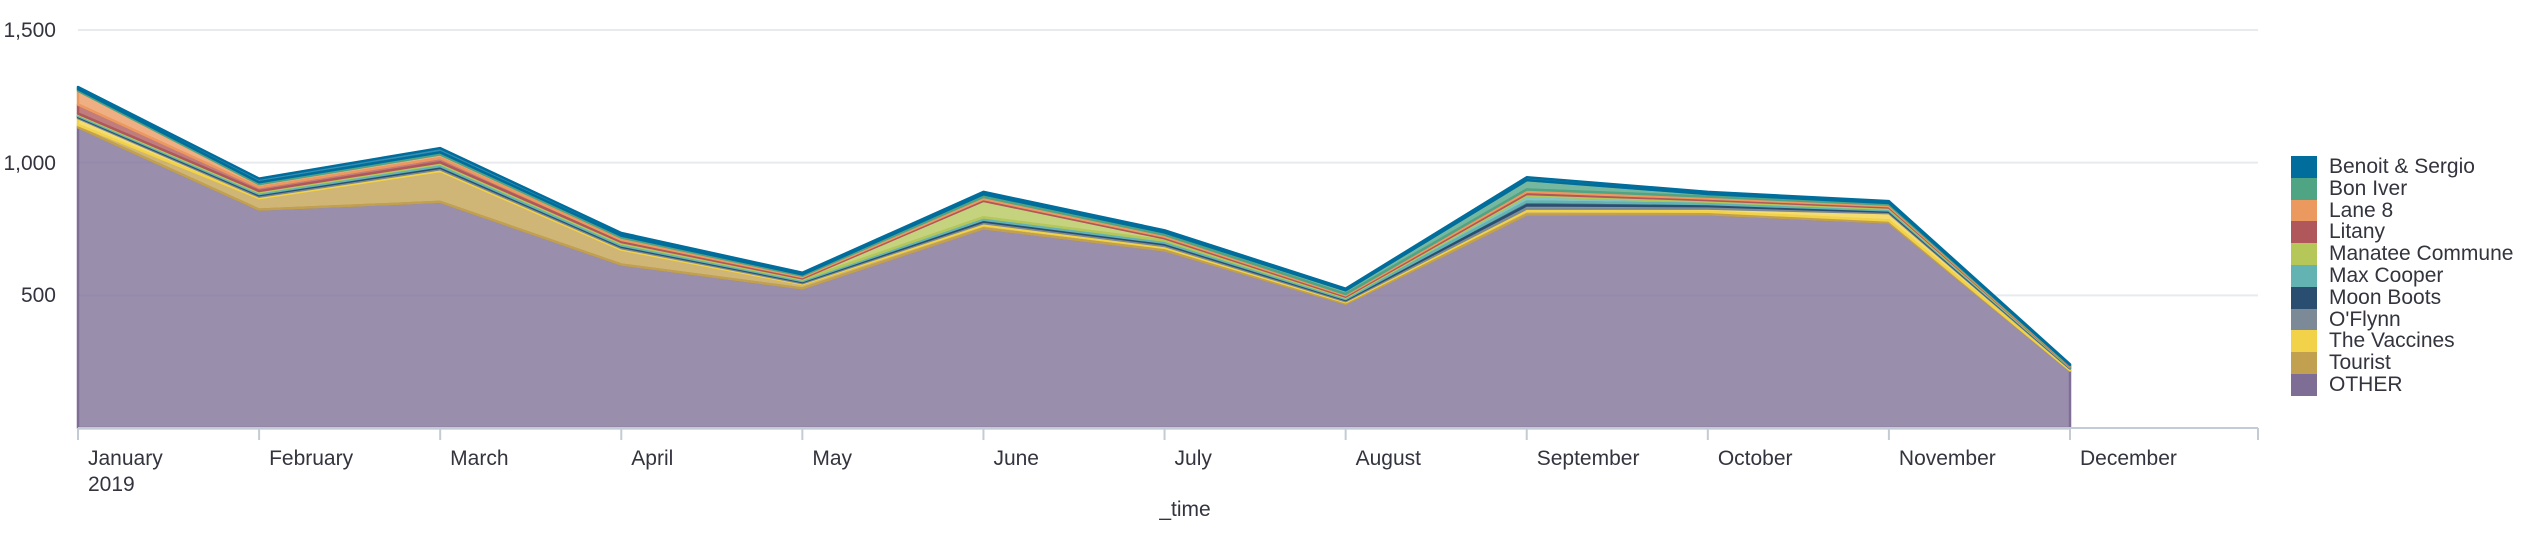  Describe the element at coordinates (1168, 434) in the screenshot. I see `axis-ticks` at that location.